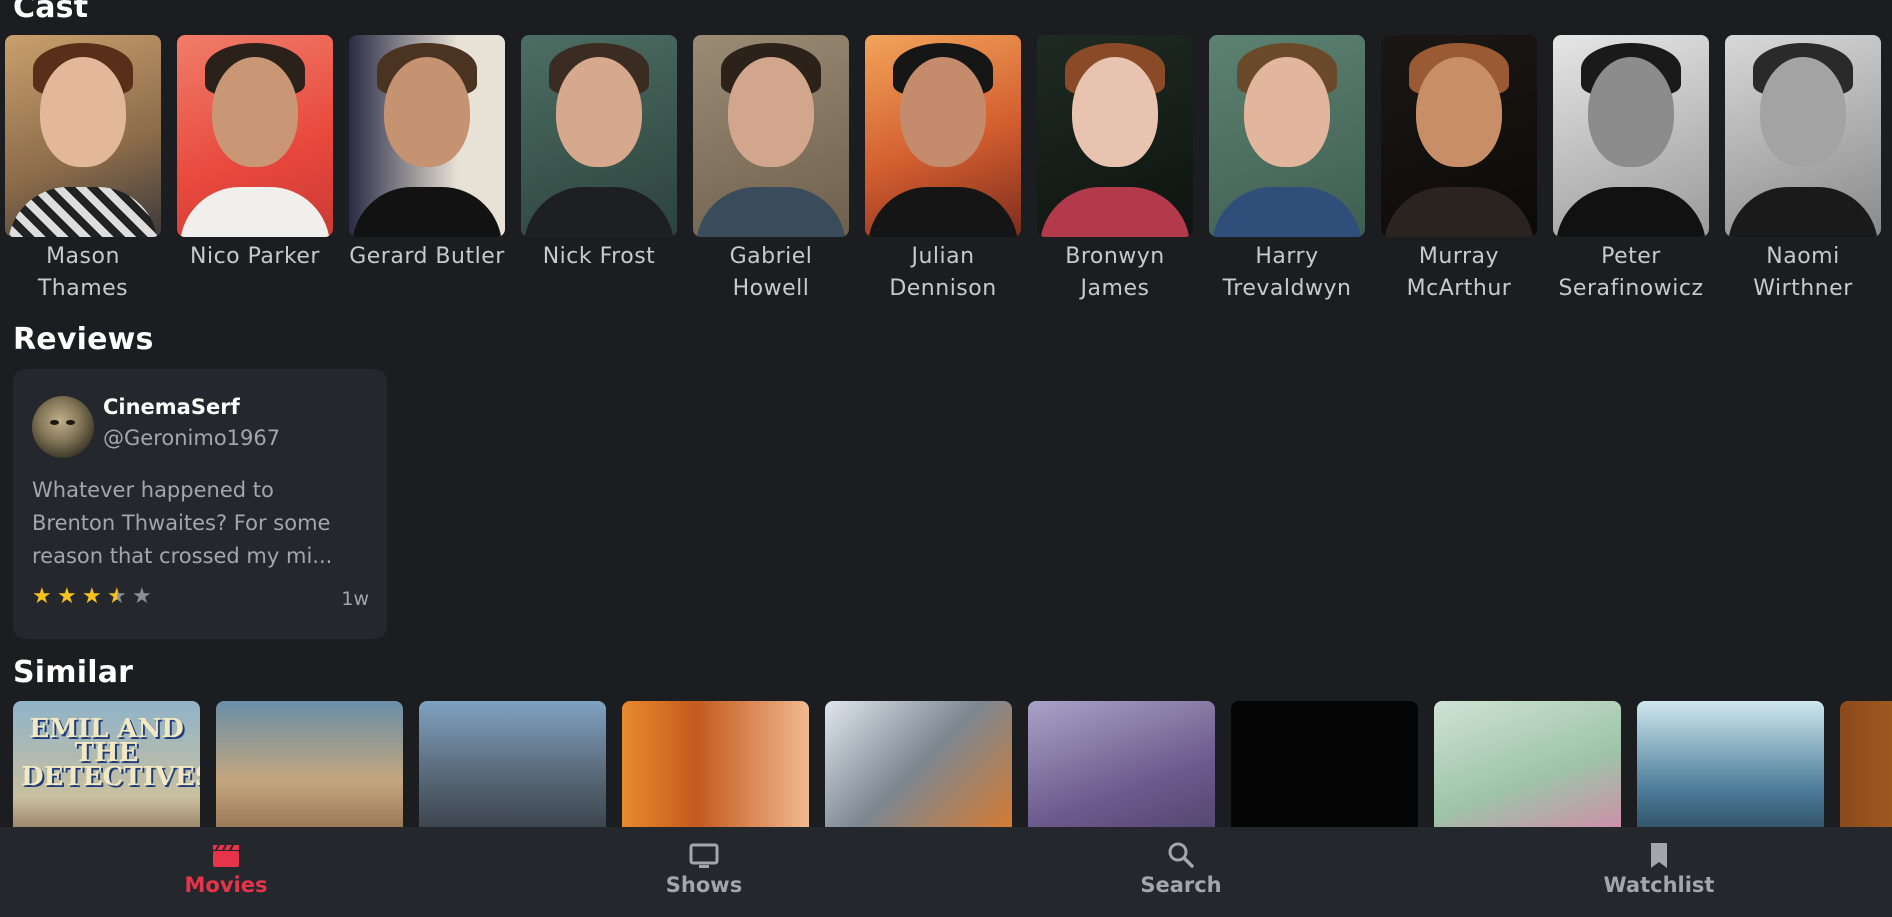 This screenshot has width=1892, height=917. I want to click on cast-card: Nico Parker, so click(255, 154).